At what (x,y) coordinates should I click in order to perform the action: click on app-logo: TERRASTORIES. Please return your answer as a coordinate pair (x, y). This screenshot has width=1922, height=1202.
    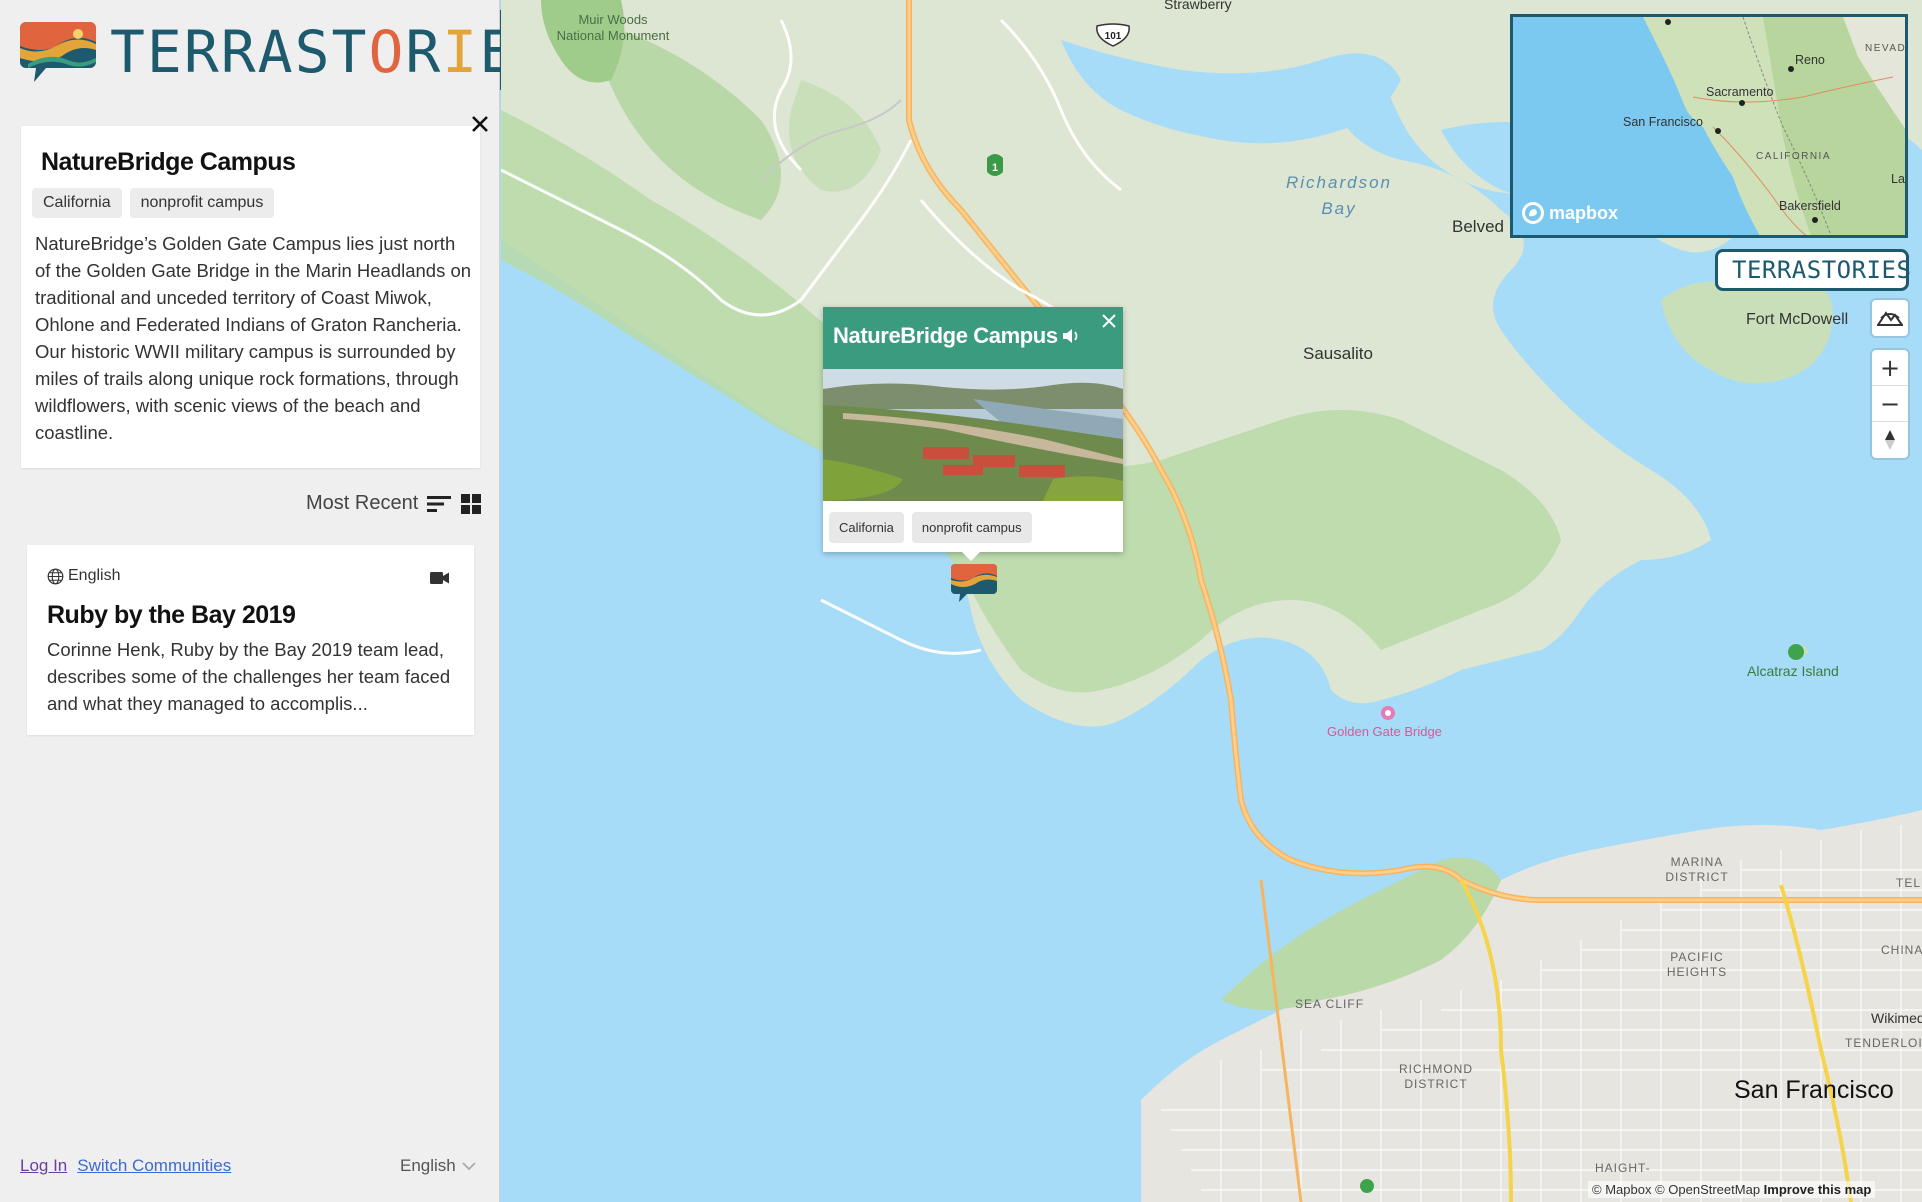
    Looking at the image, I should click on (286, 52).